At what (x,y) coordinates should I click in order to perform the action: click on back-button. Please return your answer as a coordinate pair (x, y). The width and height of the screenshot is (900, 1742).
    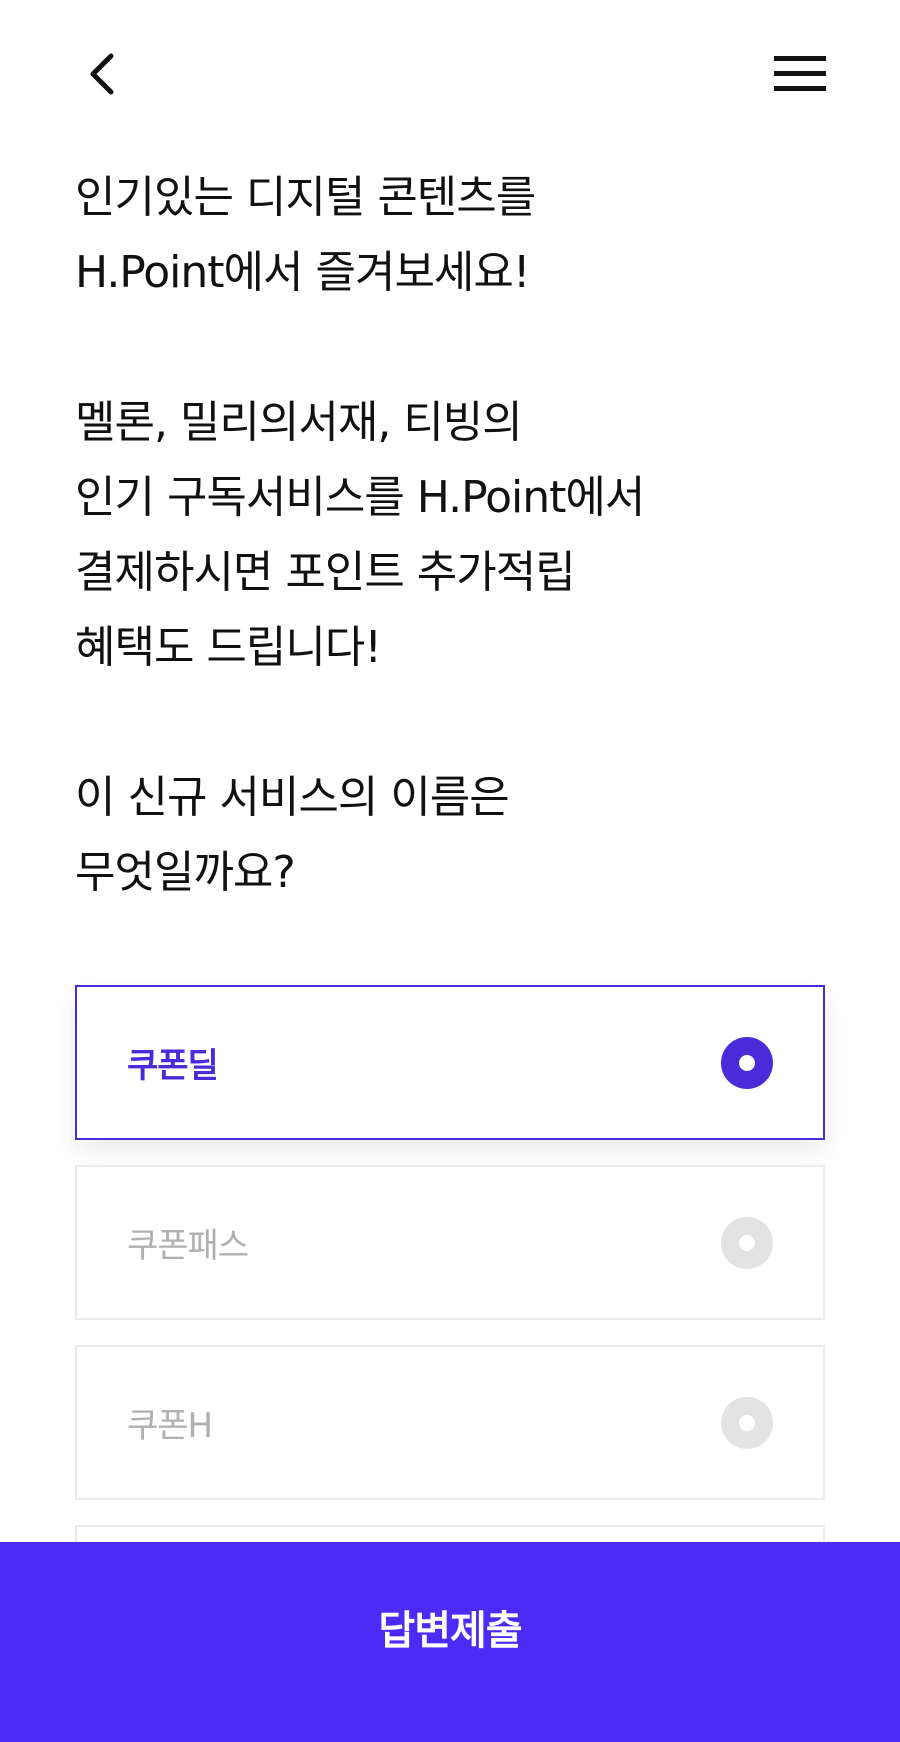
    Looking at the image, I should click on (102, 74).